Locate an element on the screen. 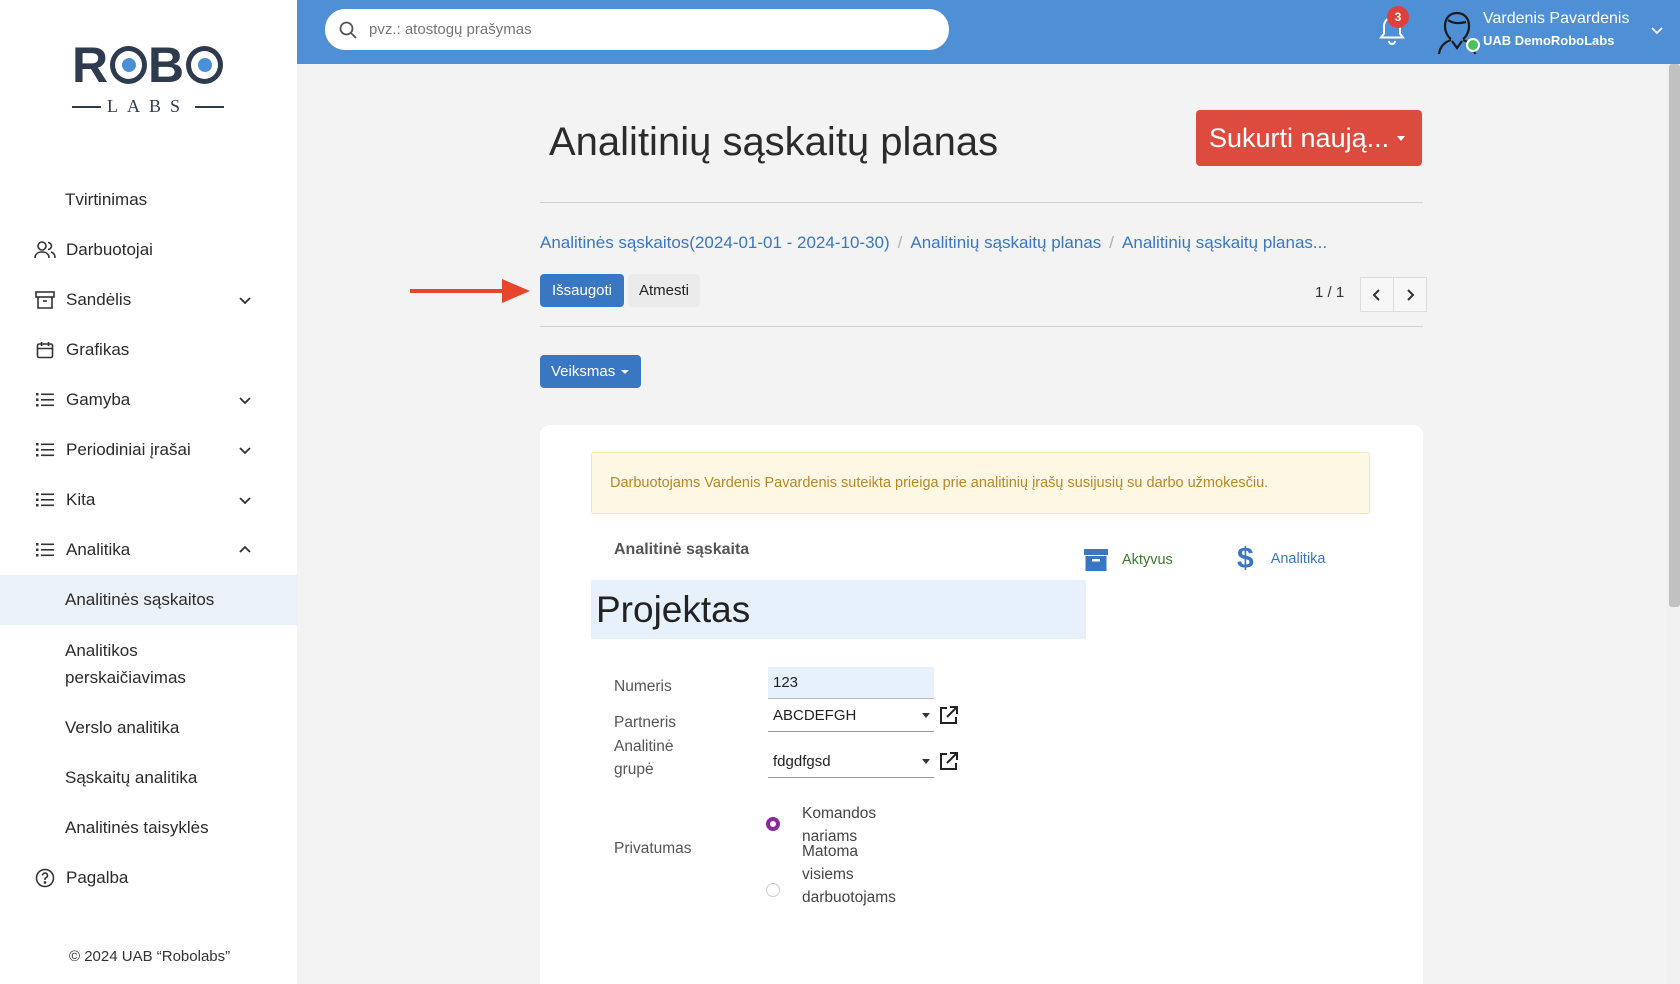  sidebar-item-label: Pagalba is located at coordinates (97, 877).